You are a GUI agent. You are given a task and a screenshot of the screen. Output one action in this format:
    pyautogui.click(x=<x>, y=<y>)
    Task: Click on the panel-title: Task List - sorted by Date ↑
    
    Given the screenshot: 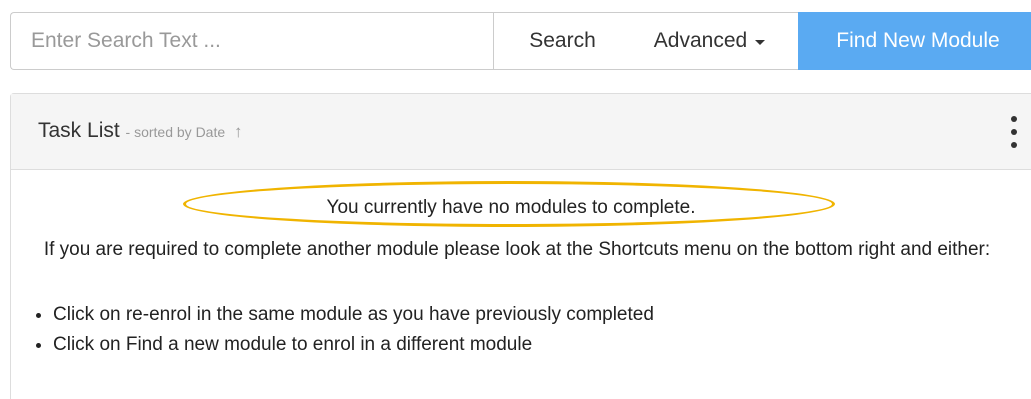 What is the action you would take?
    pyautogui.click(x=140, y=131)
    